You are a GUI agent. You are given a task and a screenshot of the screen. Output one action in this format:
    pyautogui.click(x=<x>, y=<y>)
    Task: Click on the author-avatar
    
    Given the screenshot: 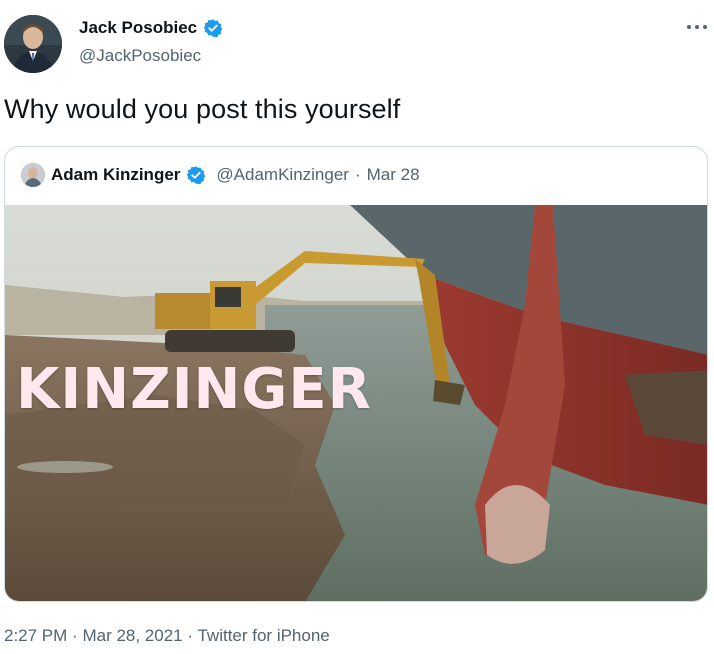 What is the action you would take?
    pyautogui.click(x=33, y=44)
    